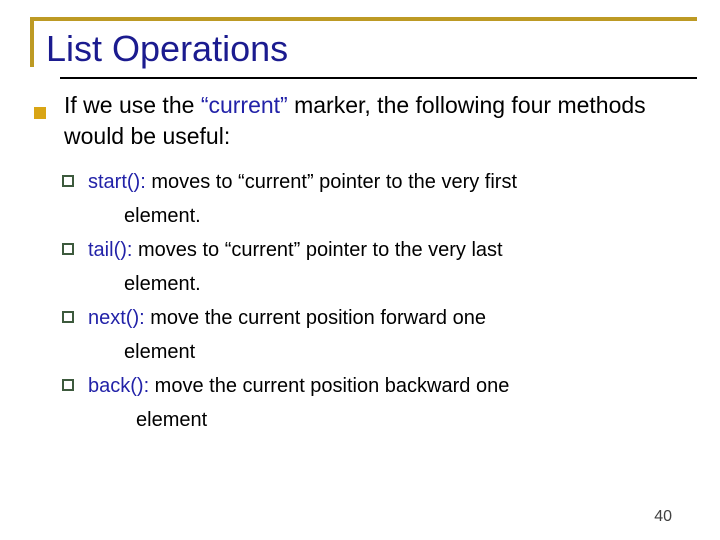 This screenshot has width=720, height=540. Describe the element at coordinates (117, 182) in the screenshot. I see `method-name: start():` at that location.